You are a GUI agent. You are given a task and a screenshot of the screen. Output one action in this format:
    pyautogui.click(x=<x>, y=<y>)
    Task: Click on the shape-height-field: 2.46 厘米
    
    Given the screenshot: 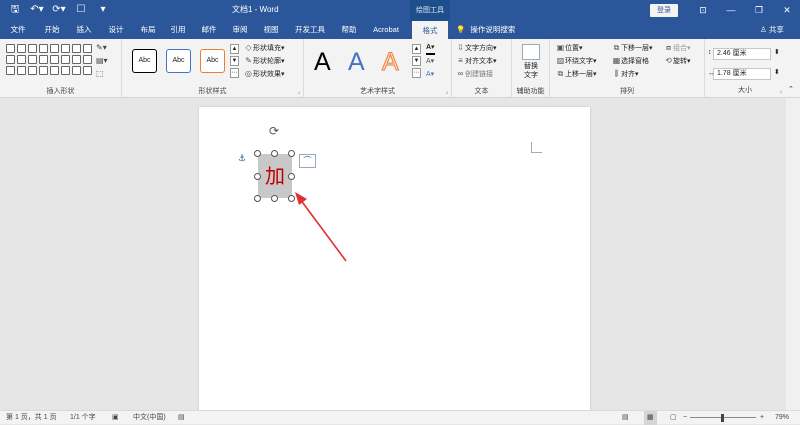 What is the action you would take?
    pyautogui.click(x=742, y=54)
    